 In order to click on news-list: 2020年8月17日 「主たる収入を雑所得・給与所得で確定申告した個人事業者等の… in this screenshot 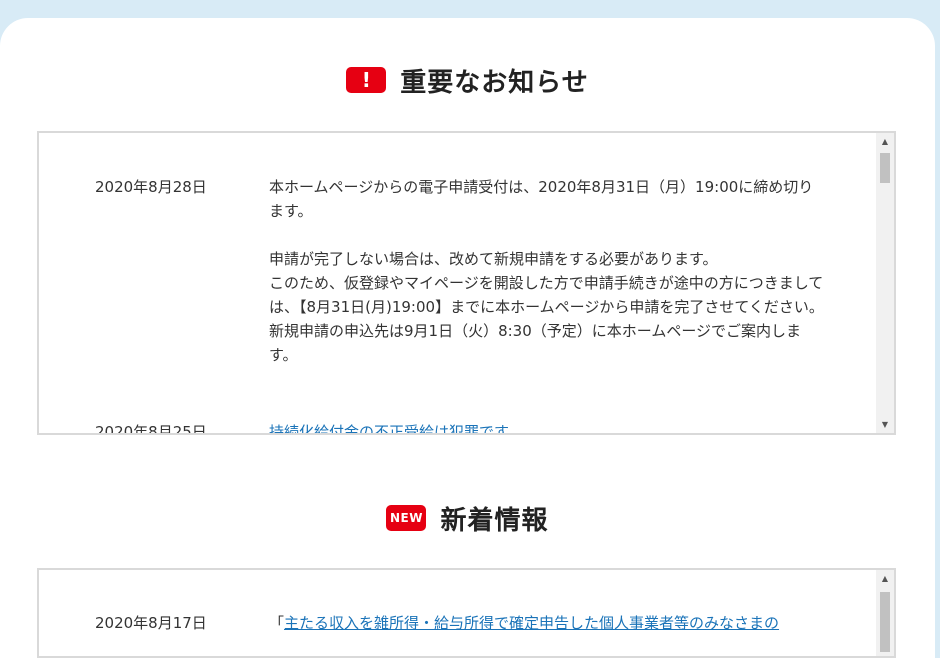, I will do `click(457, 613)`.